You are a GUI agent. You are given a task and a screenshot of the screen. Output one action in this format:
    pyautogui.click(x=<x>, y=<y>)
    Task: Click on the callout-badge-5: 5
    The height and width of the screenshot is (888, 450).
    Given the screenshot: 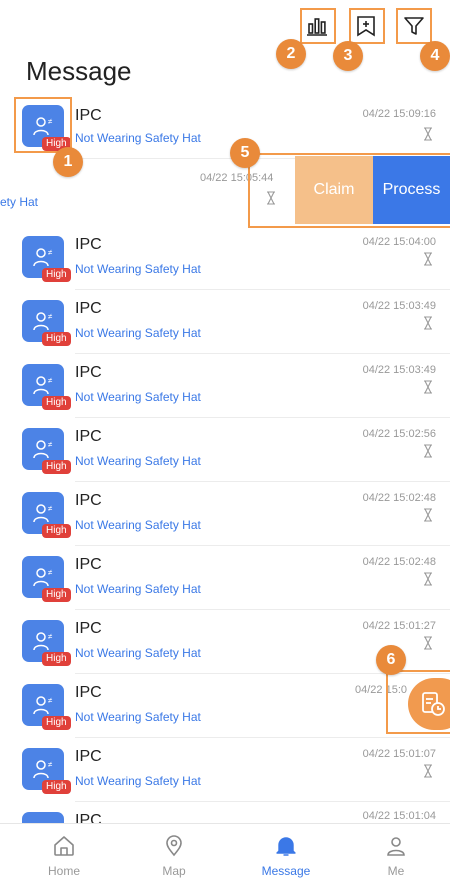 What is the action you would take?
    pyautogui.click(x=245, y=153)
    